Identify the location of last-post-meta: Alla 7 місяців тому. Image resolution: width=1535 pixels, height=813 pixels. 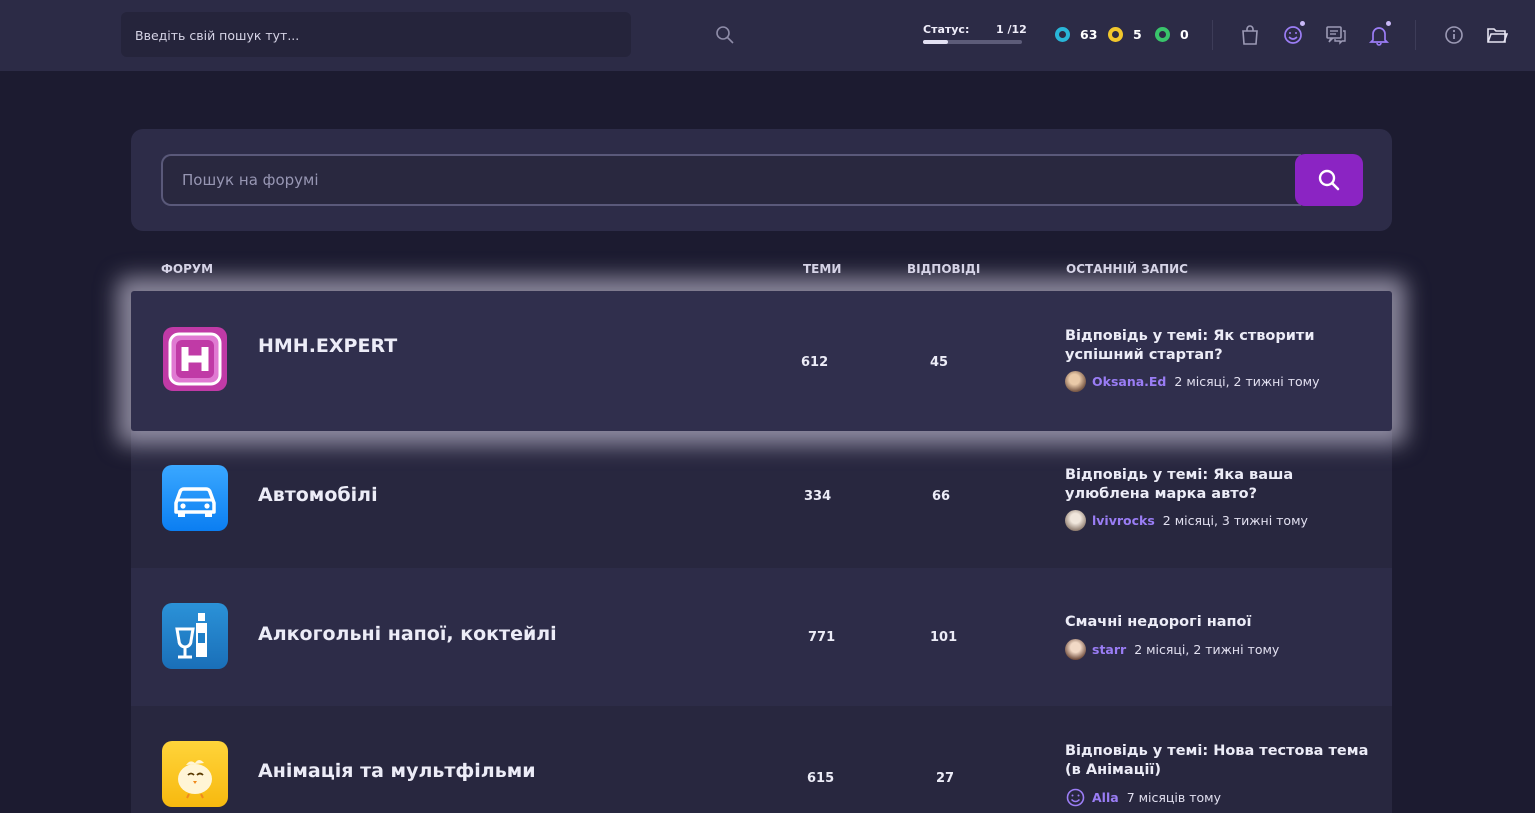
(1143, 797).